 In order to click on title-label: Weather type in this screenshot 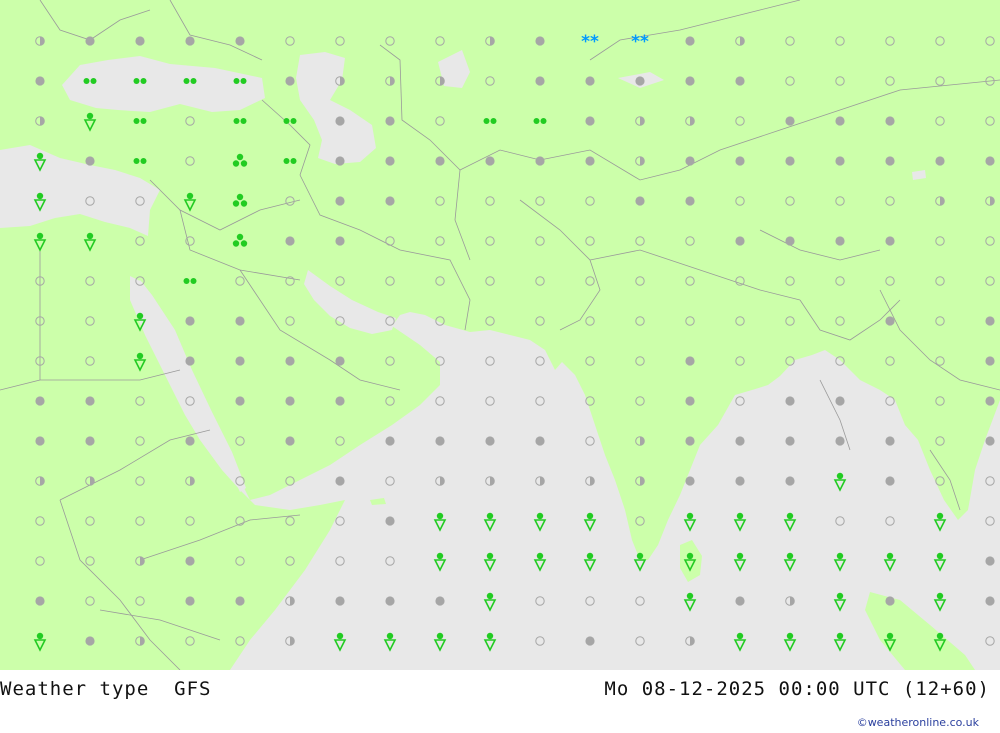, I will do `click(75, 689)`.